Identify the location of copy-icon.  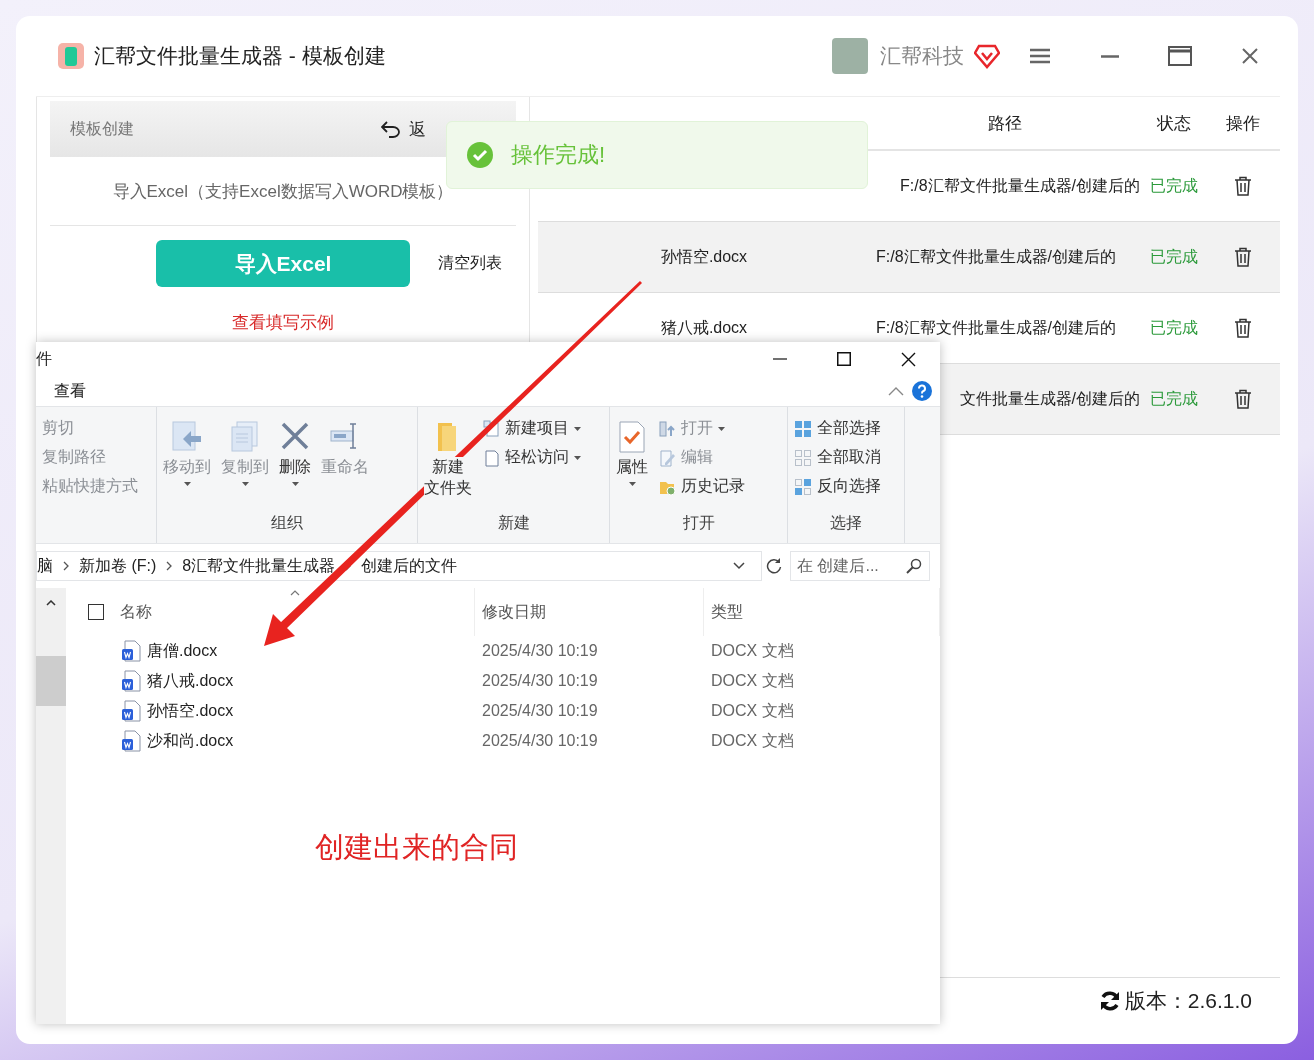
(245, 436).